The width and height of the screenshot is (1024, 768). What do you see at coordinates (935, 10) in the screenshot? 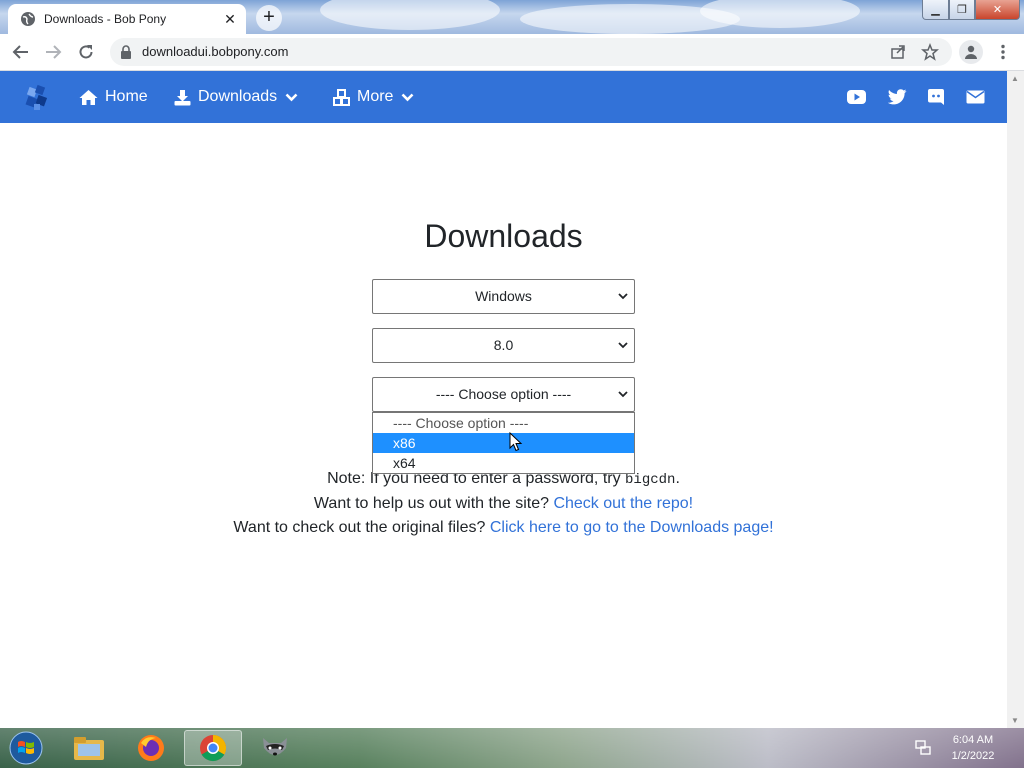
I see `window-minimize-button: ▁` at bounding box center [935, 10].